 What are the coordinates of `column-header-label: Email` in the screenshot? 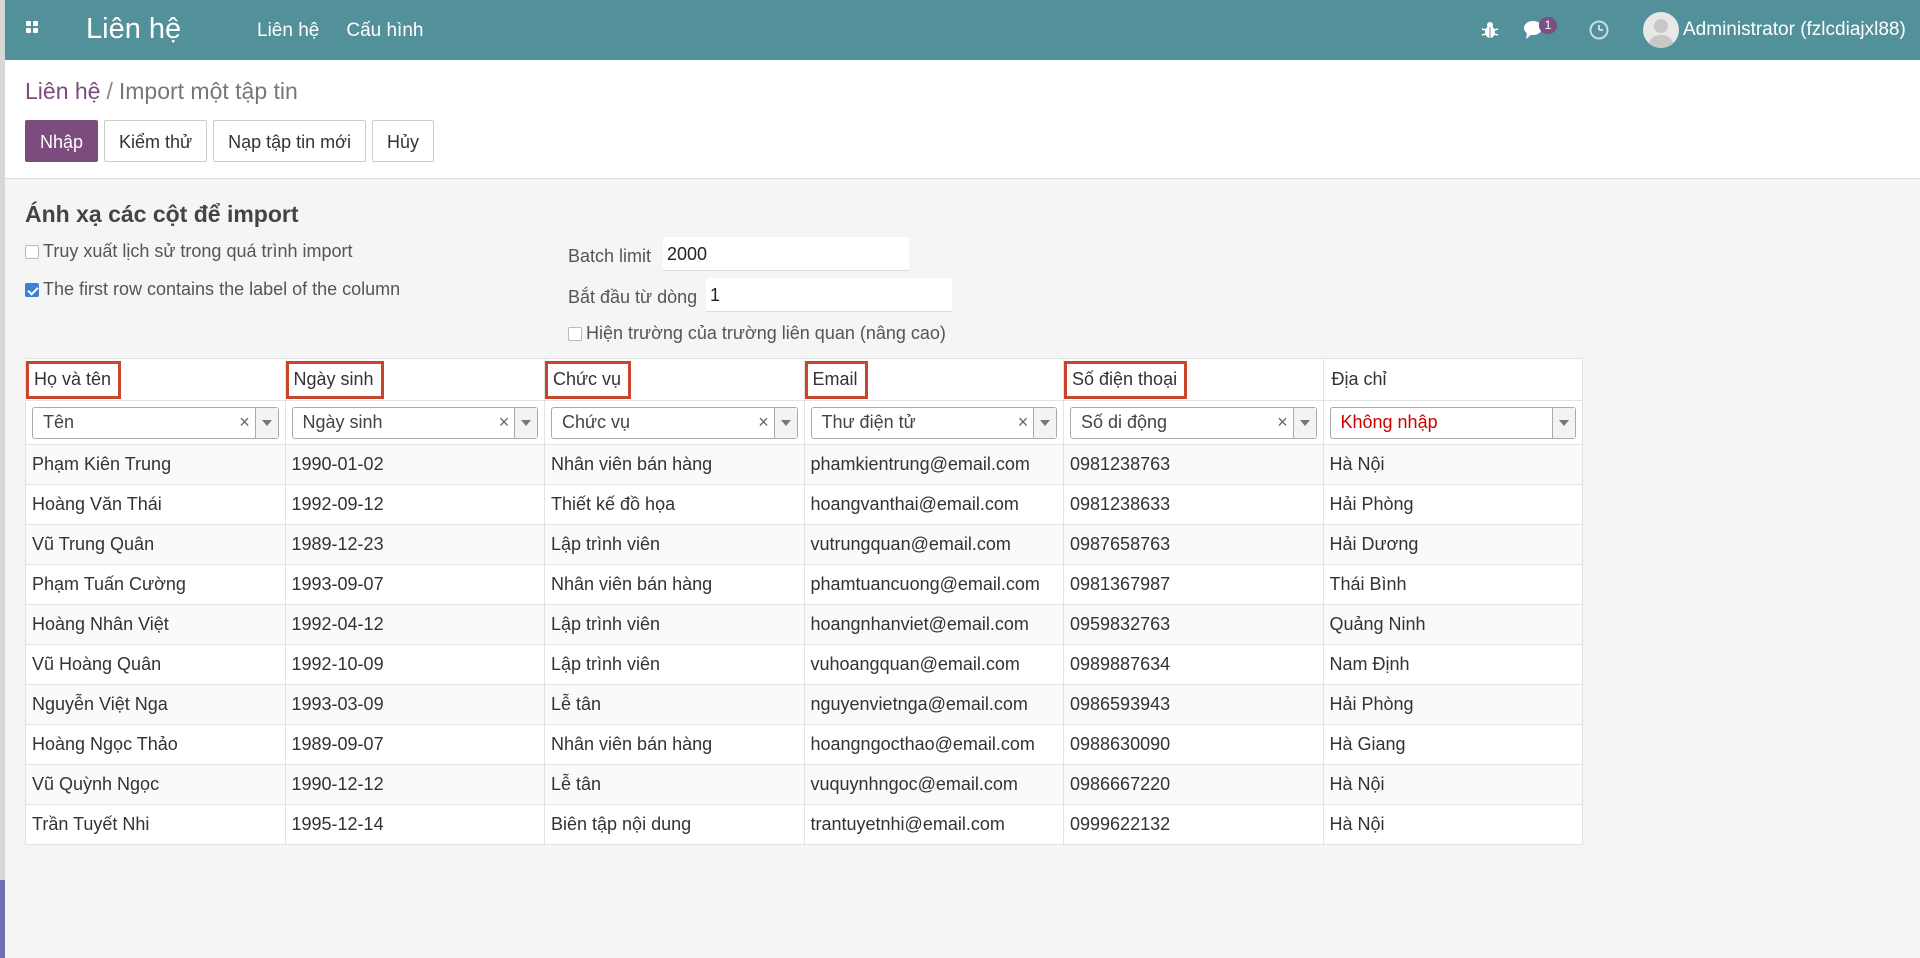 It's located at (836, 379).